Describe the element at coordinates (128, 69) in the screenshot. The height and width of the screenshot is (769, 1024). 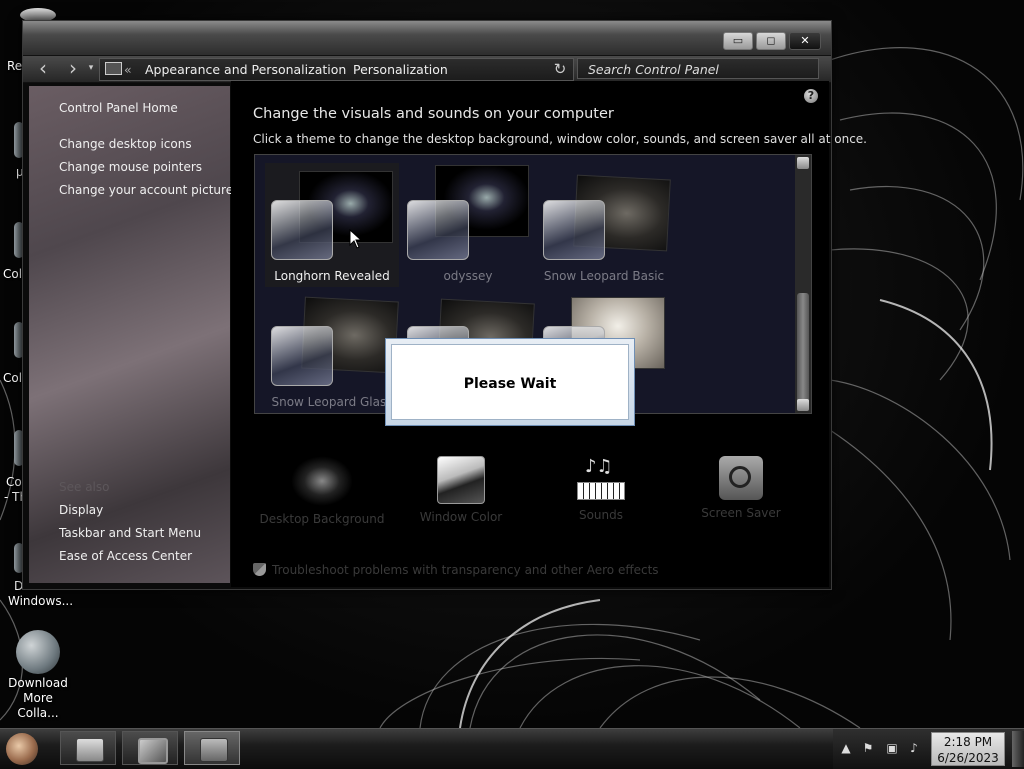
I see `breadcrumb-chevron: «` at that location.